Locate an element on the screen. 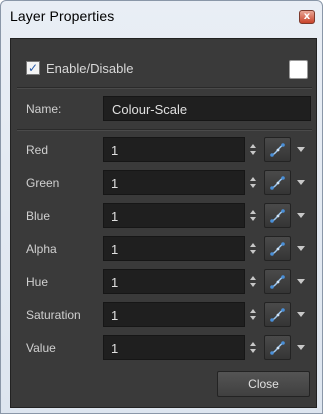 The image size is (323, 414). property-label: Saturation is located at coordinates (53, 315).